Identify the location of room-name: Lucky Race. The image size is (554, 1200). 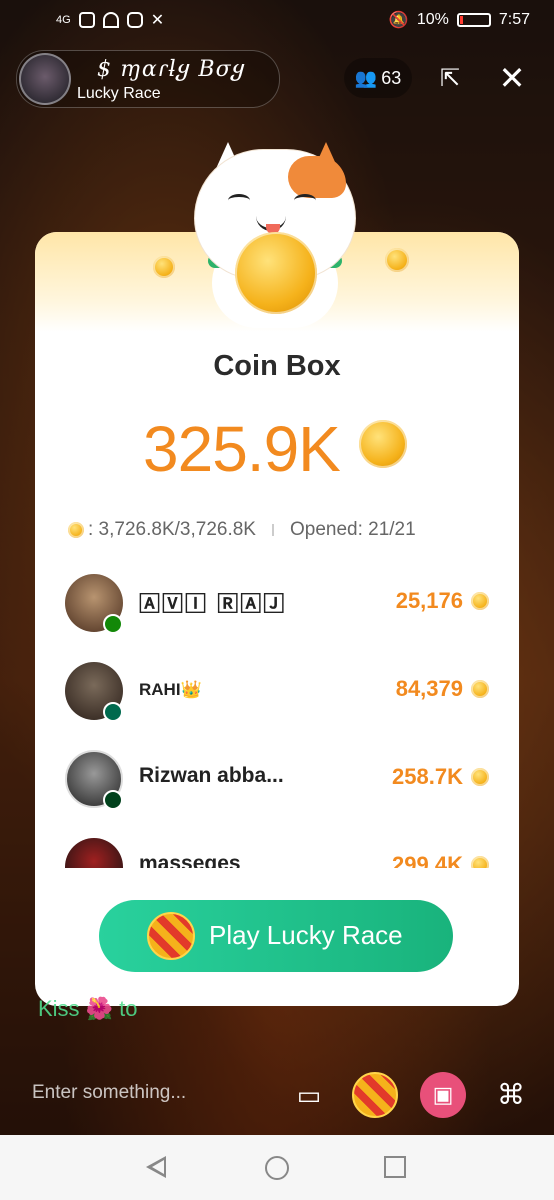
(119, 93).